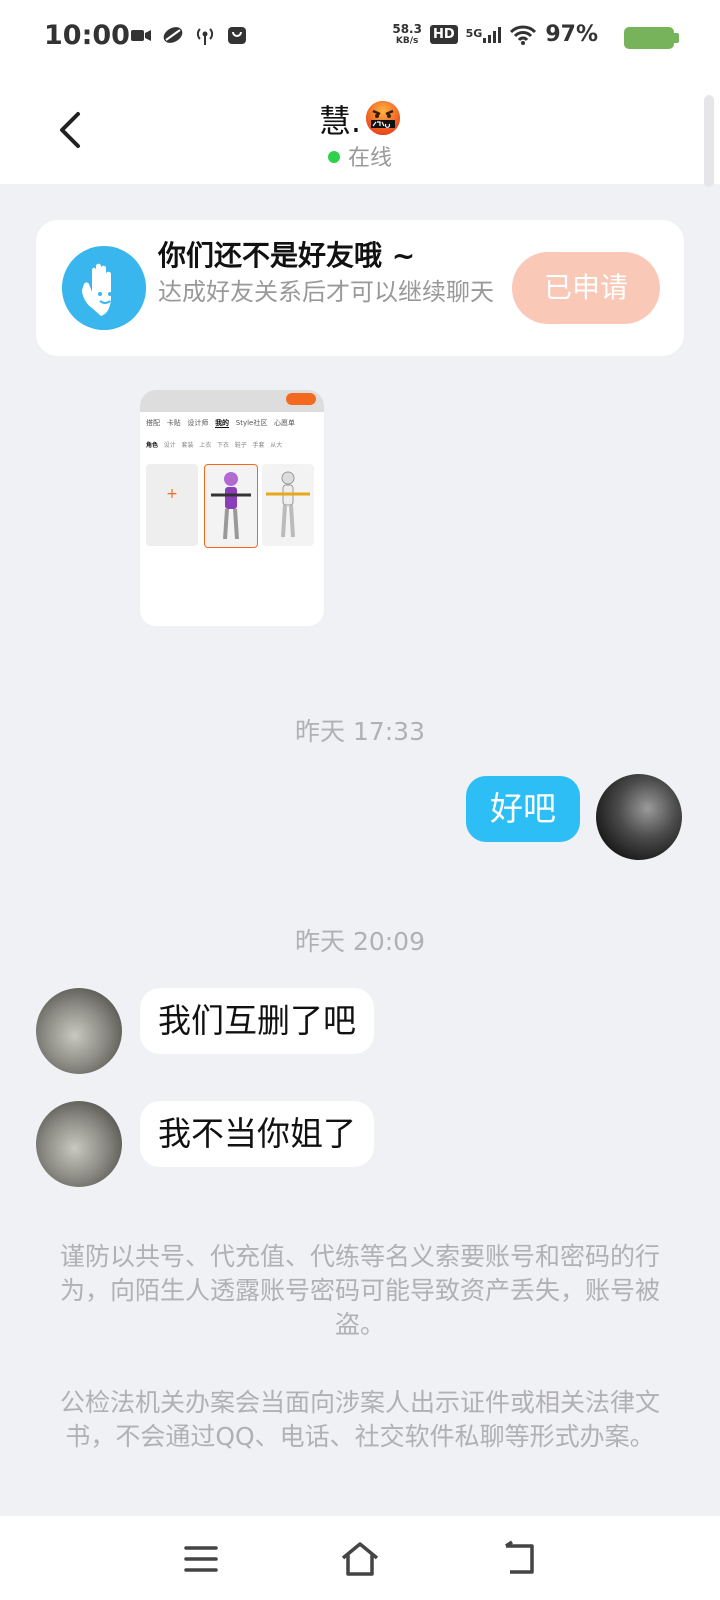  Describe the element at coordinates (257, 1134) in the screenshot. I see `message-bubble-incoming: 我不当你姐了` at that location.